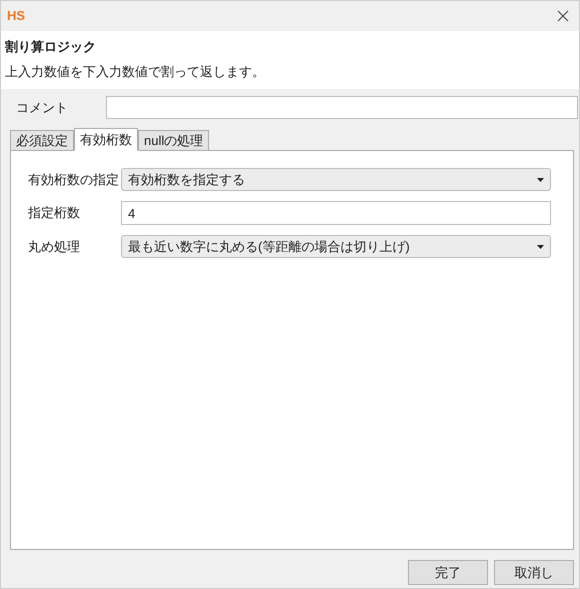 The image size is (580, 589). Describe the element at coordinates (174, 140) in the screenshot. I see `tab: nullの処理` at that location.